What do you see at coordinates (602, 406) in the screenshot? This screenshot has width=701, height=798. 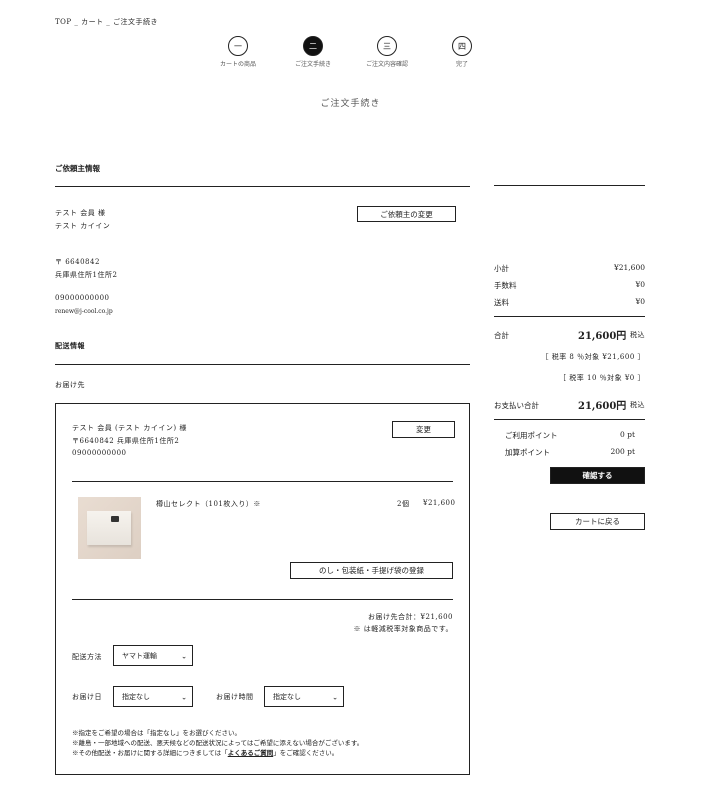 I see `payment-total-value: 21,600円` at bounding box center [602, 406].